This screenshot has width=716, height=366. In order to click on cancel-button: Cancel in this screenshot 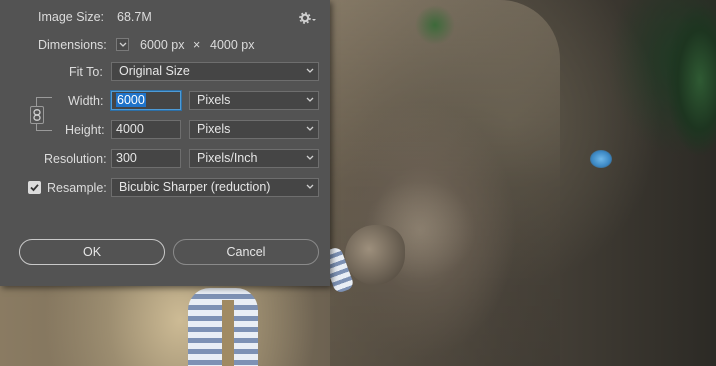, I will do `click(246, 252)`.